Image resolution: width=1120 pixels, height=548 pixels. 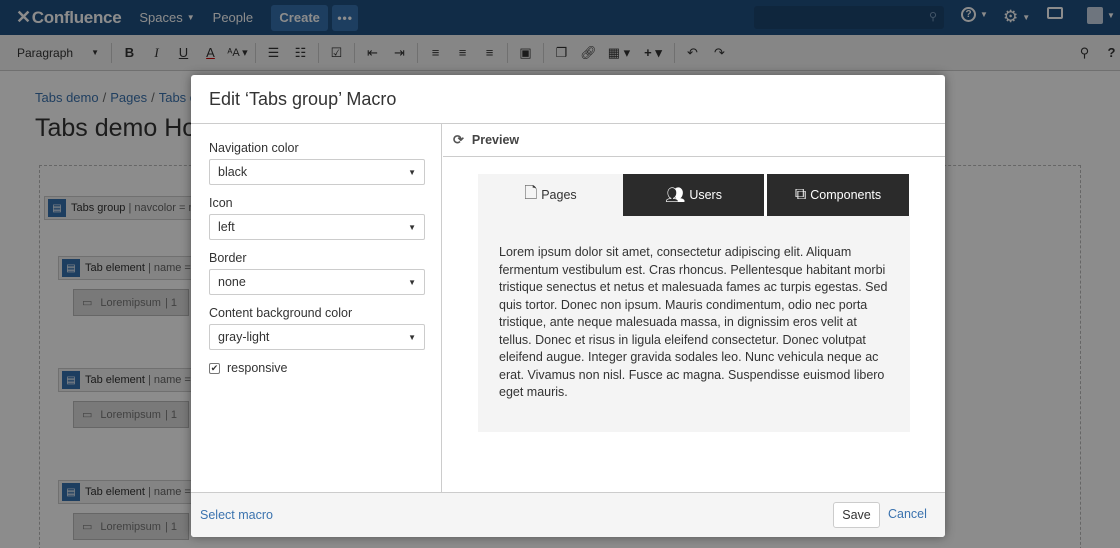 I want to click on select-value: gray-light, so click(x=244, y=337).